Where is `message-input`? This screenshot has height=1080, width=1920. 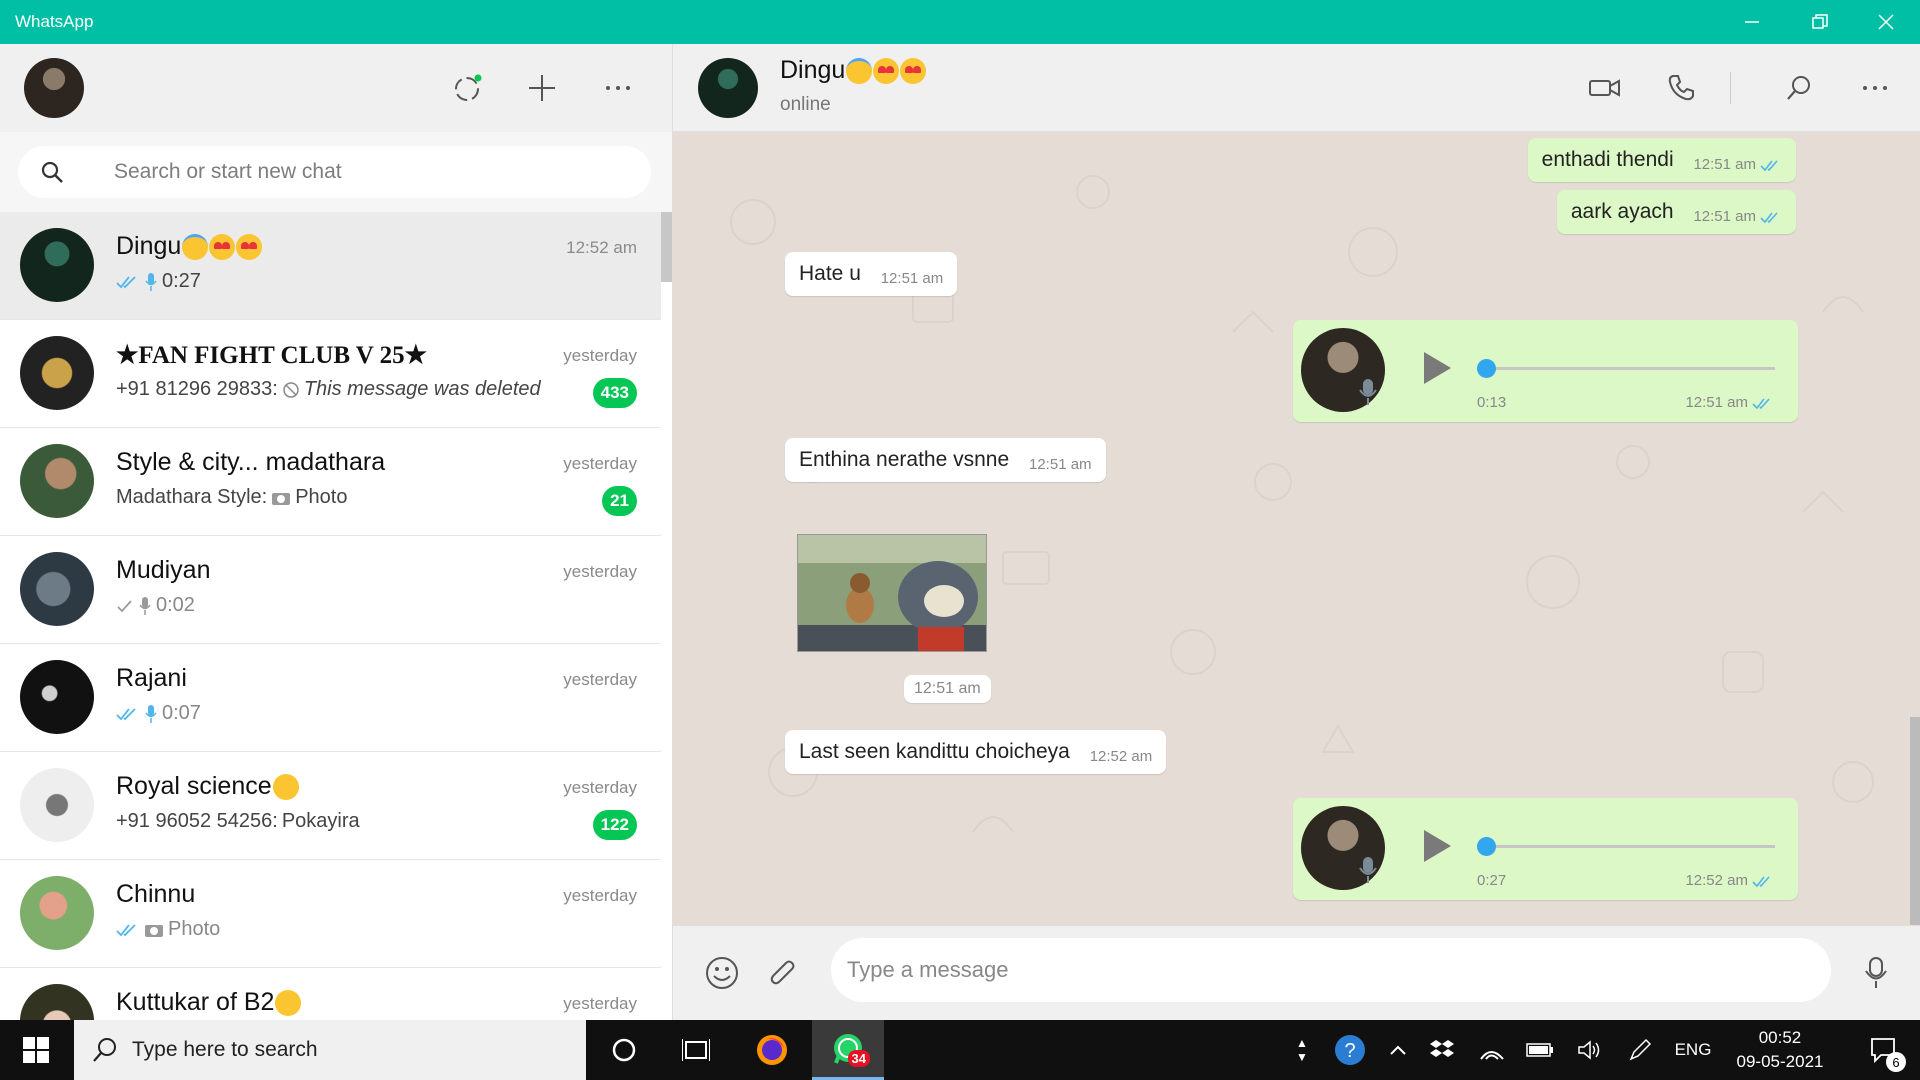
message-input is located at coordinates (1331, 970).